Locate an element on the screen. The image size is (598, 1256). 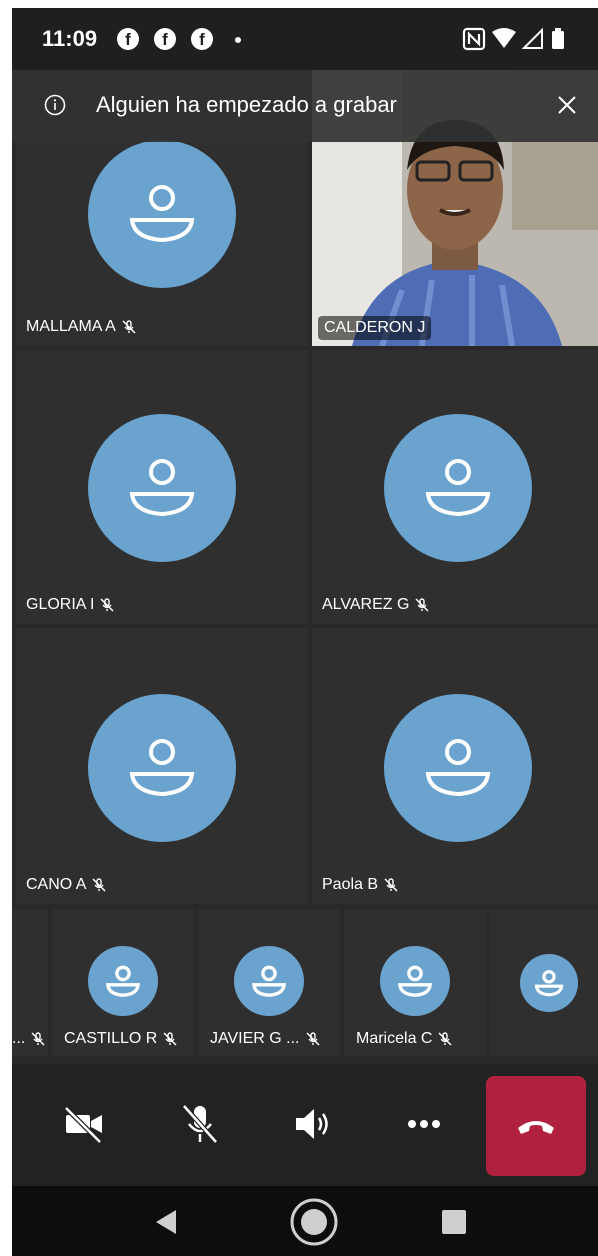
speaker-button is located at coordinates (314, 1124).